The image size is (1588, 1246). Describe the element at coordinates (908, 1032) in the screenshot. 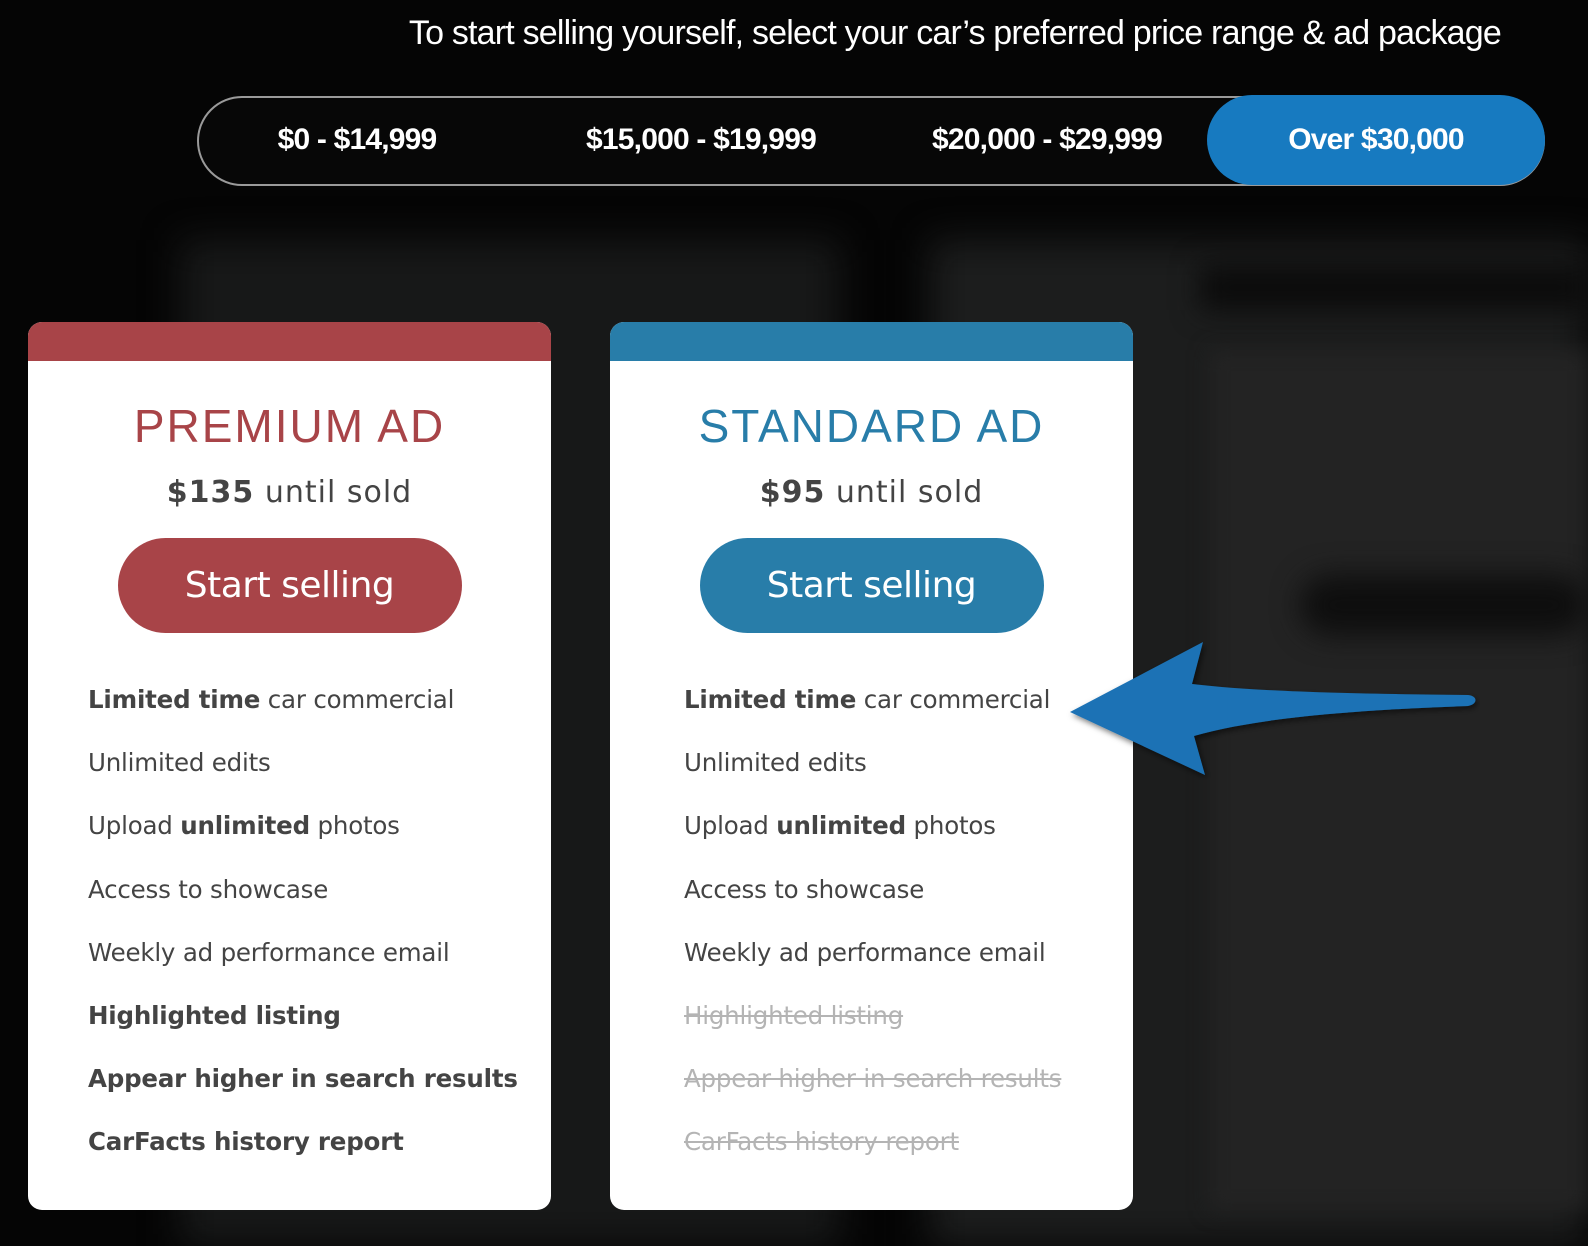

I see `feature-item-unavailable: Highlighted listing` at that location.